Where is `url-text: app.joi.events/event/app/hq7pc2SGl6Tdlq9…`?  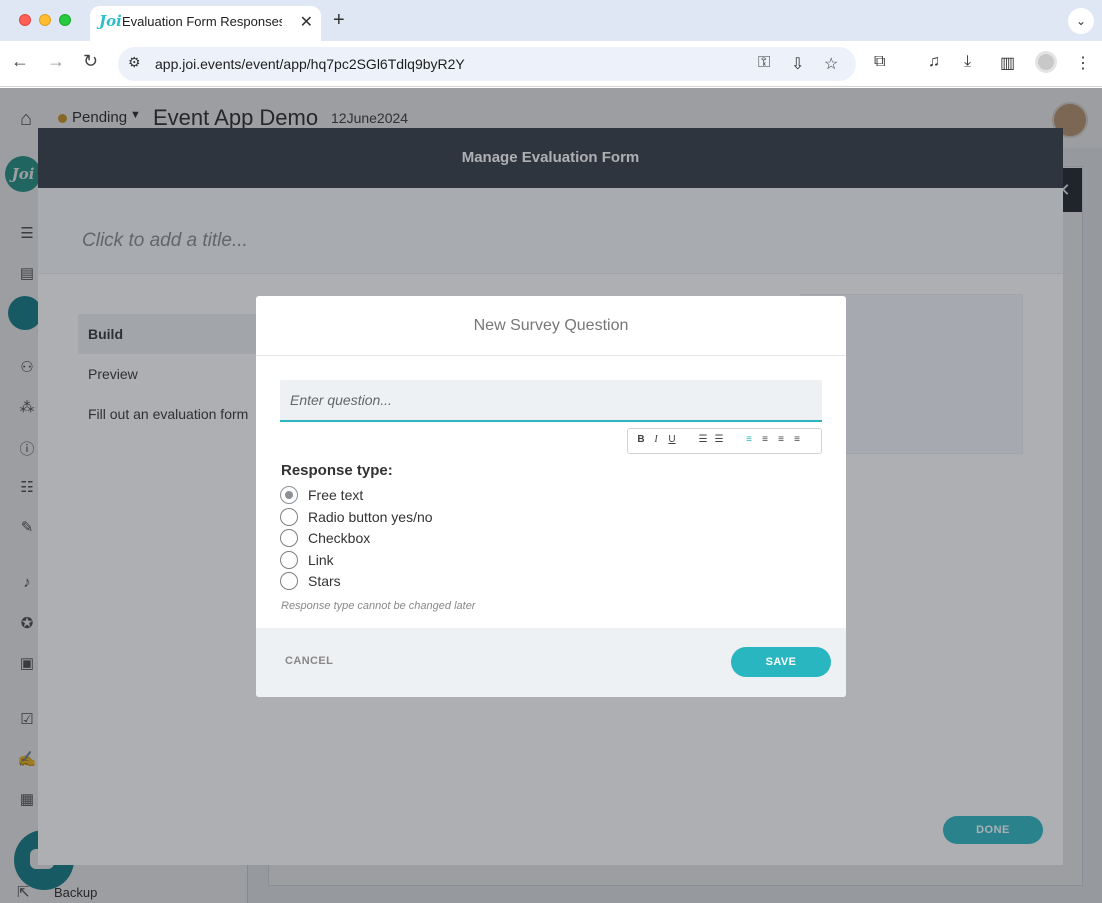 url-text: app.joi.events/event/app/hq7pc2SGl6Tdlq9… is located at coordinates (310, 64).